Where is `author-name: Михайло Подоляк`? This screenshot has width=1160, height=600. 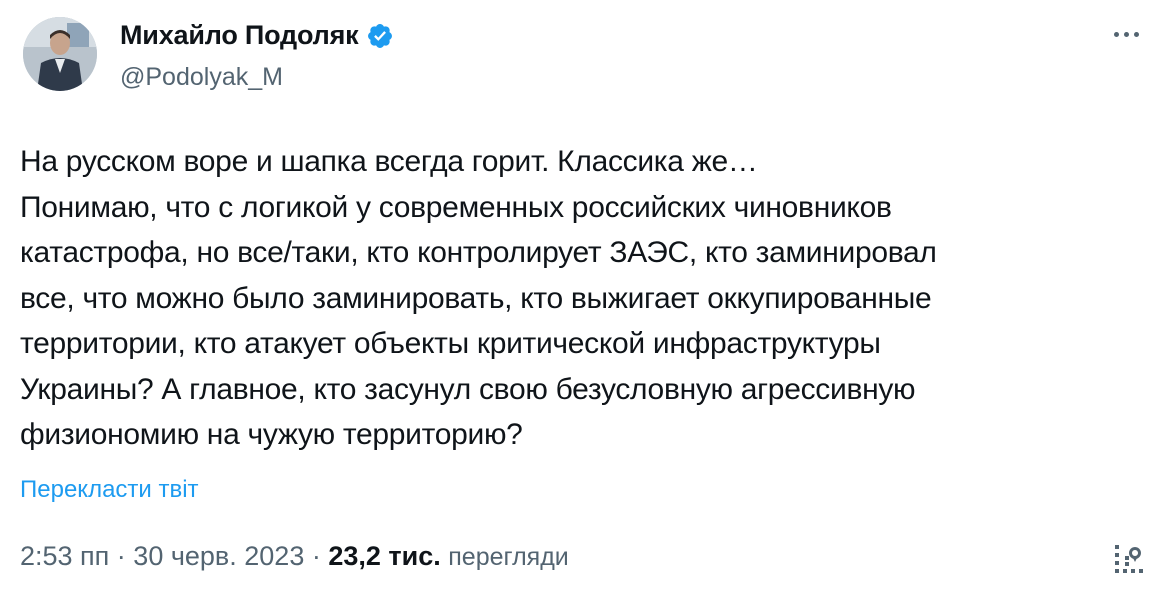 author-name: Михайло Подоляк is located at coordinates (239, 35).